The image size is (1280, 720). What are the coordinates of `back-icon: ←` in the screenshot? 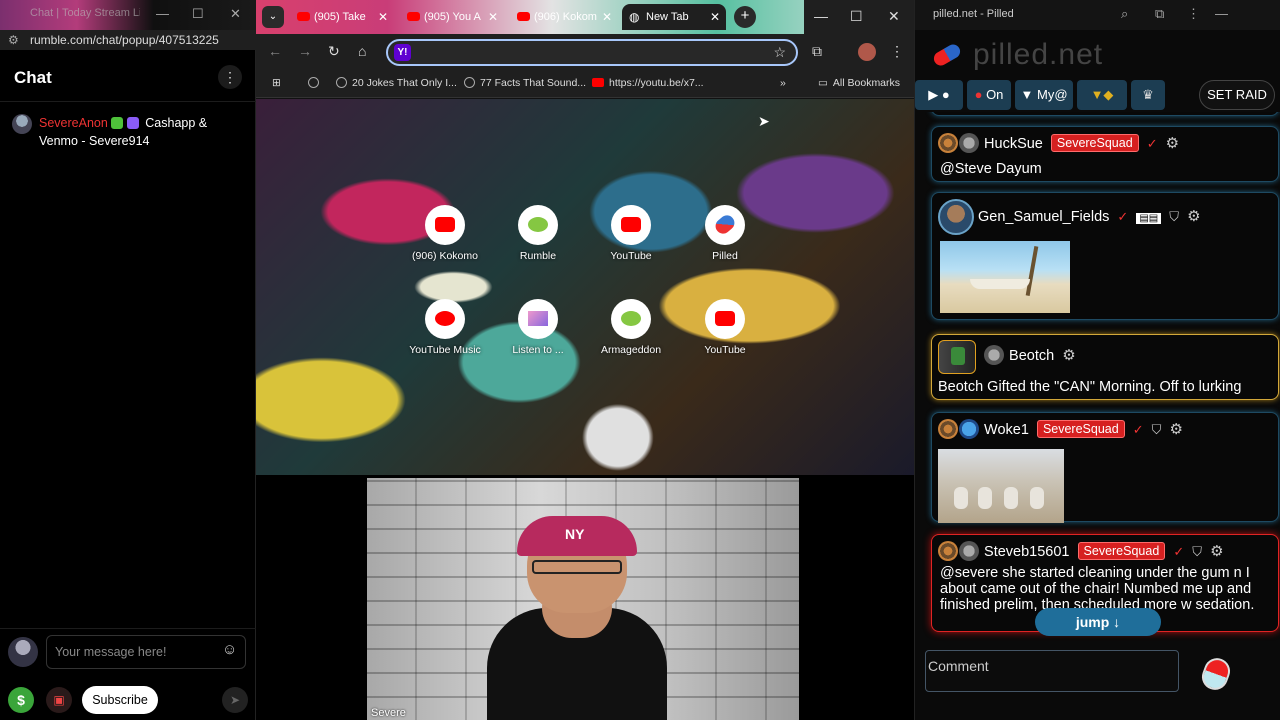 It's located at (275, 51).